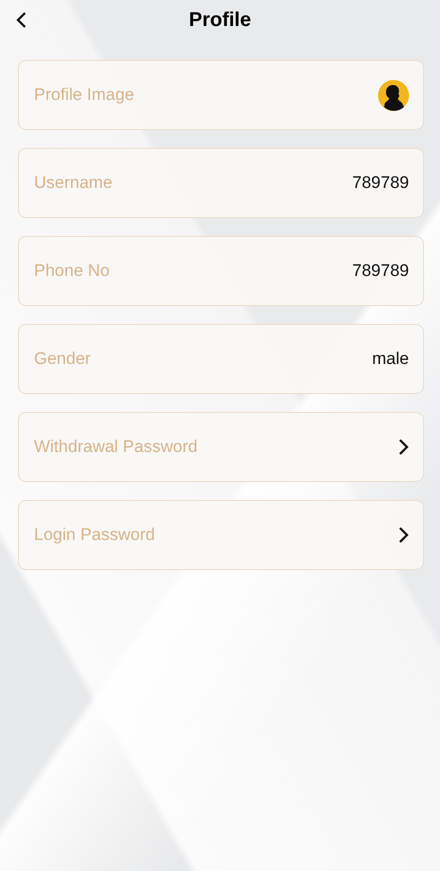 This screenshot has height=871, width=440. I want to click on row-label: Gender, so click(62, 359).